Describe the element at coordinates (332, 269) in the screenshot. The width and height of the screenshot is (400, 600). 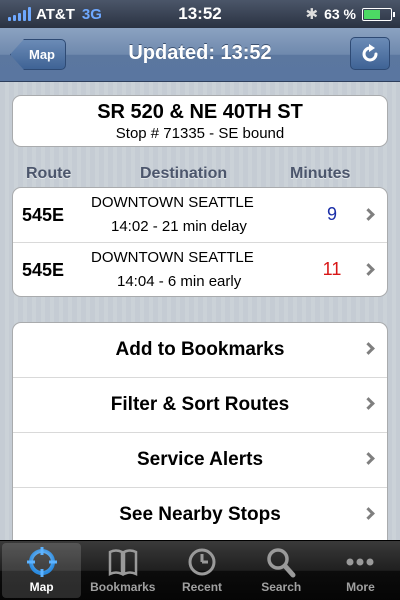
I see `minutes-until-arrival: 11` at that location.